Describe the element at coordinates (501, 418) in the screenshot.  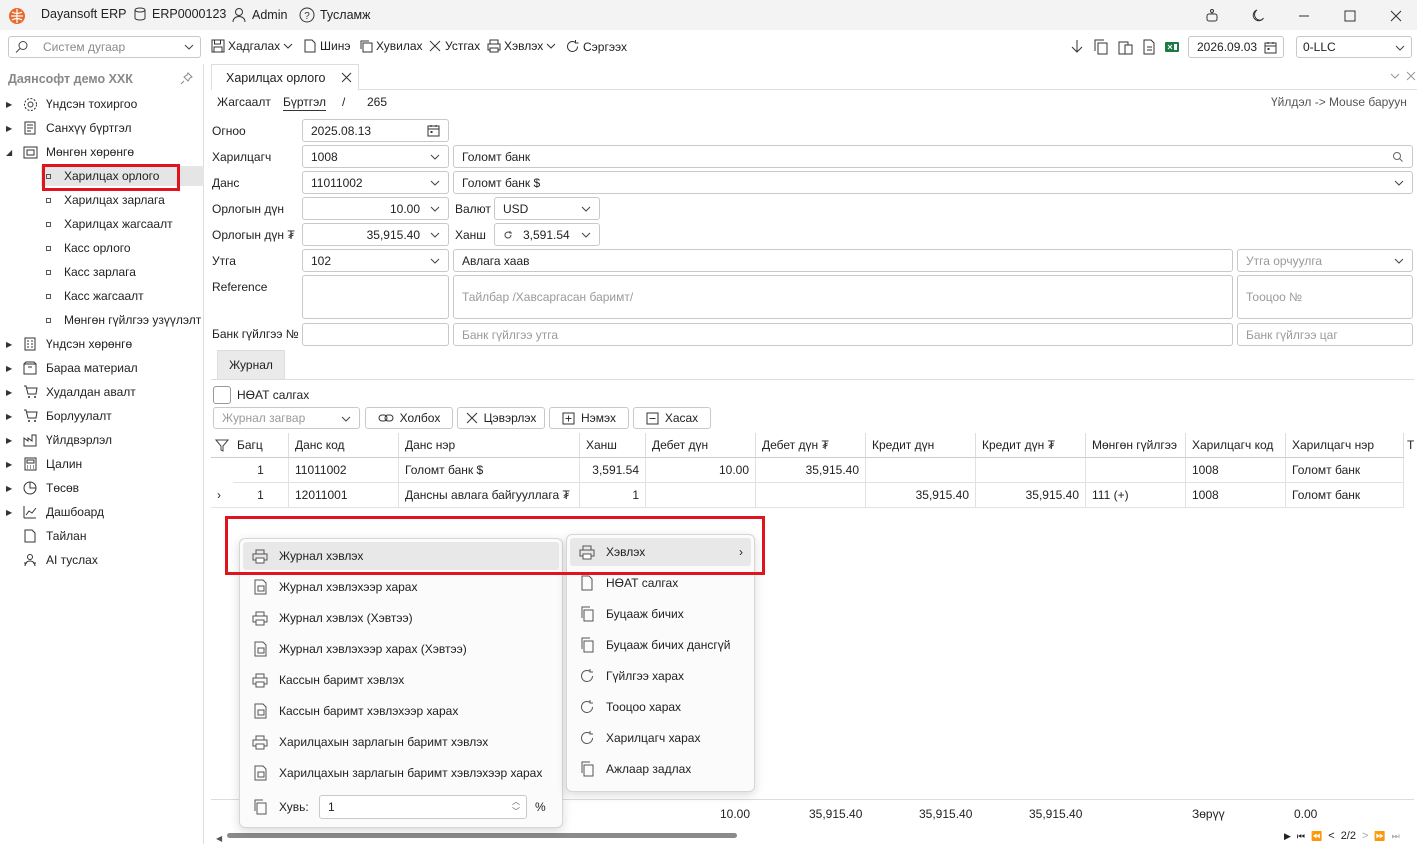
I see `clear-button: Цэвэрлэх` at that location.